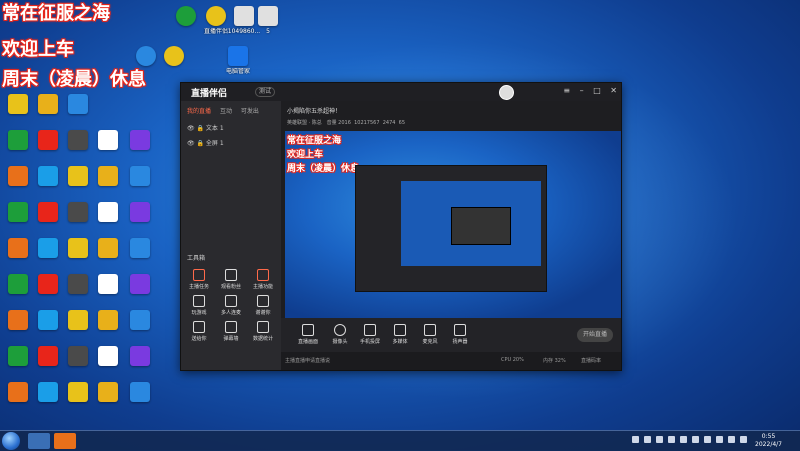 This screenshot has height=451, width=800. I want to click on tool-speaker: 扬声器, so click(460, 334).